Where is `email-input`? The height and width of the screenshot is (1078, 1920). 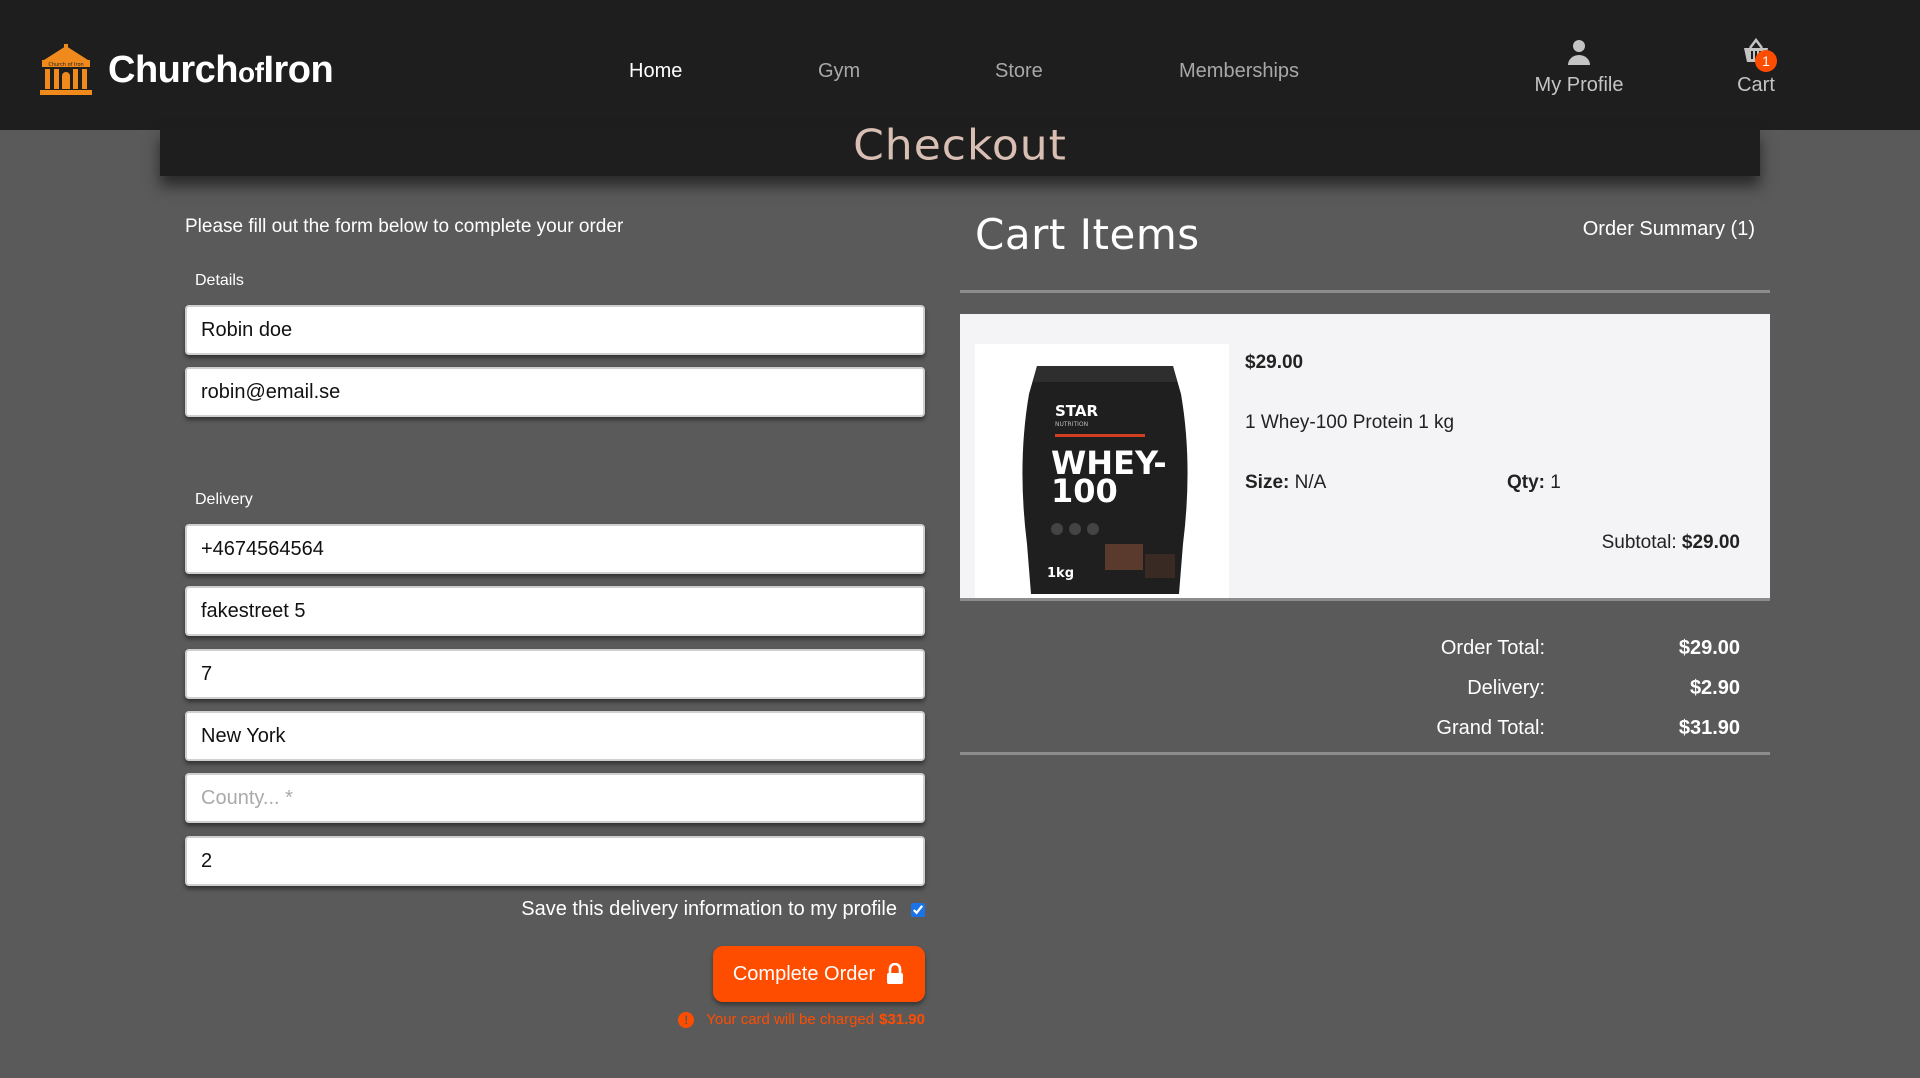 email-input is located at coordinates (555, 392).